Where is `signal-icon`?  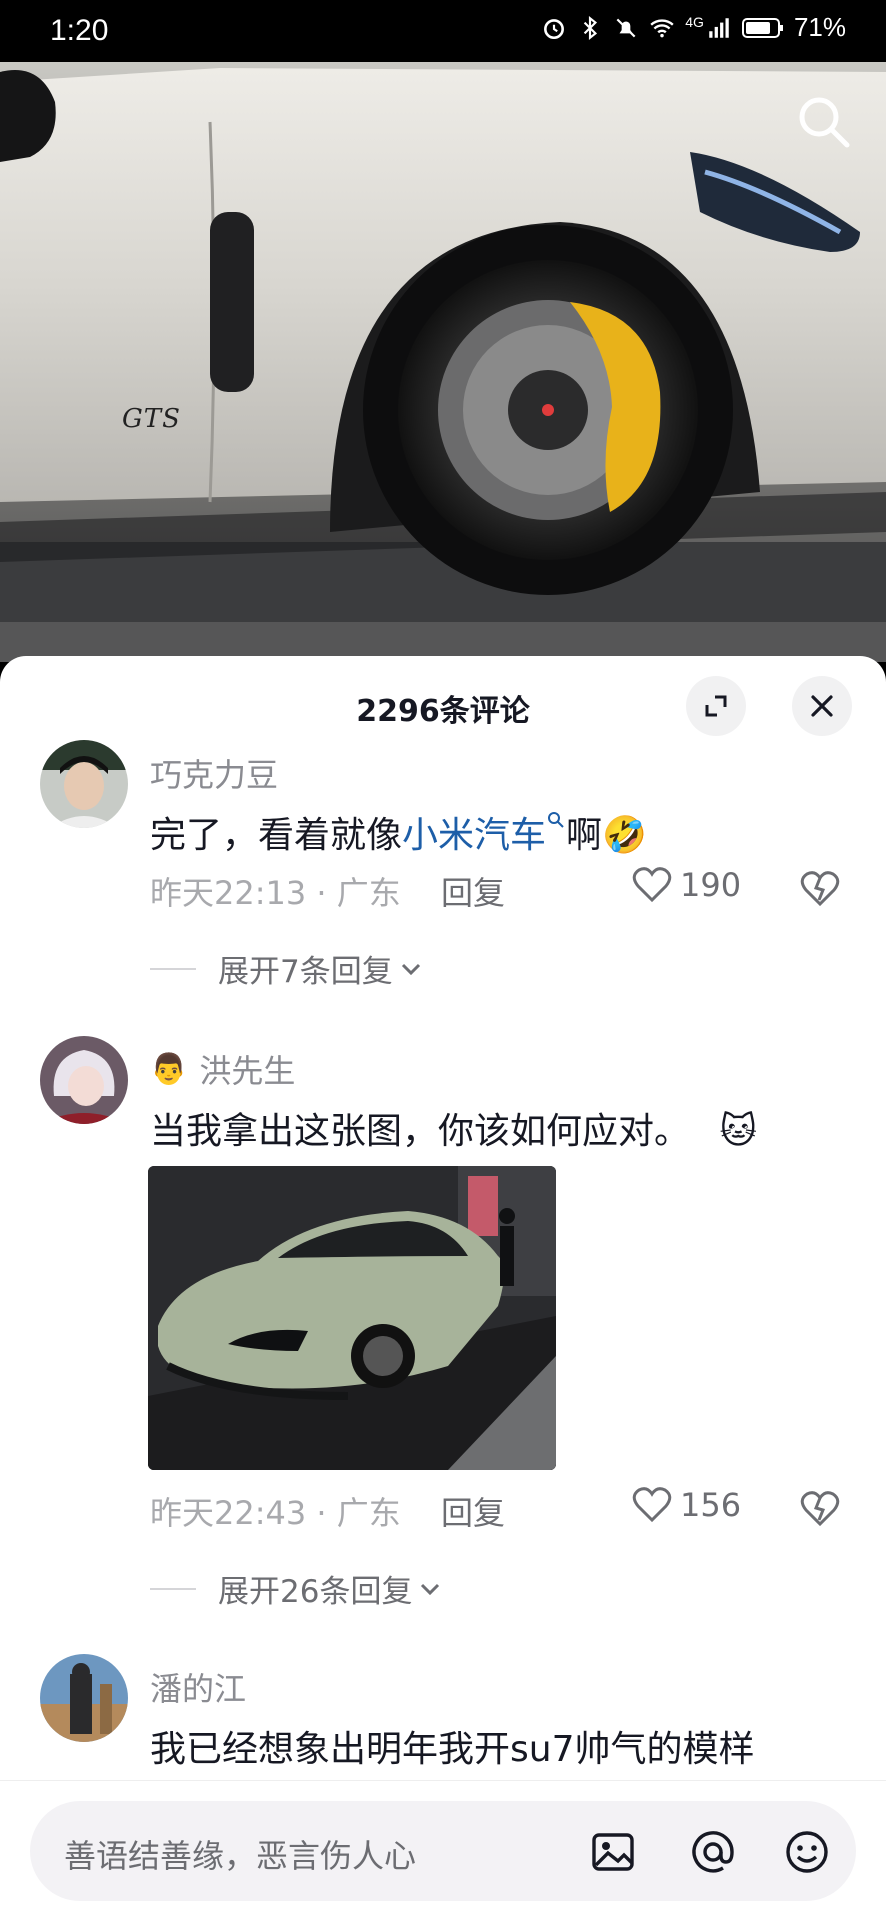 signal-icon is located at coordinates (719, 27).